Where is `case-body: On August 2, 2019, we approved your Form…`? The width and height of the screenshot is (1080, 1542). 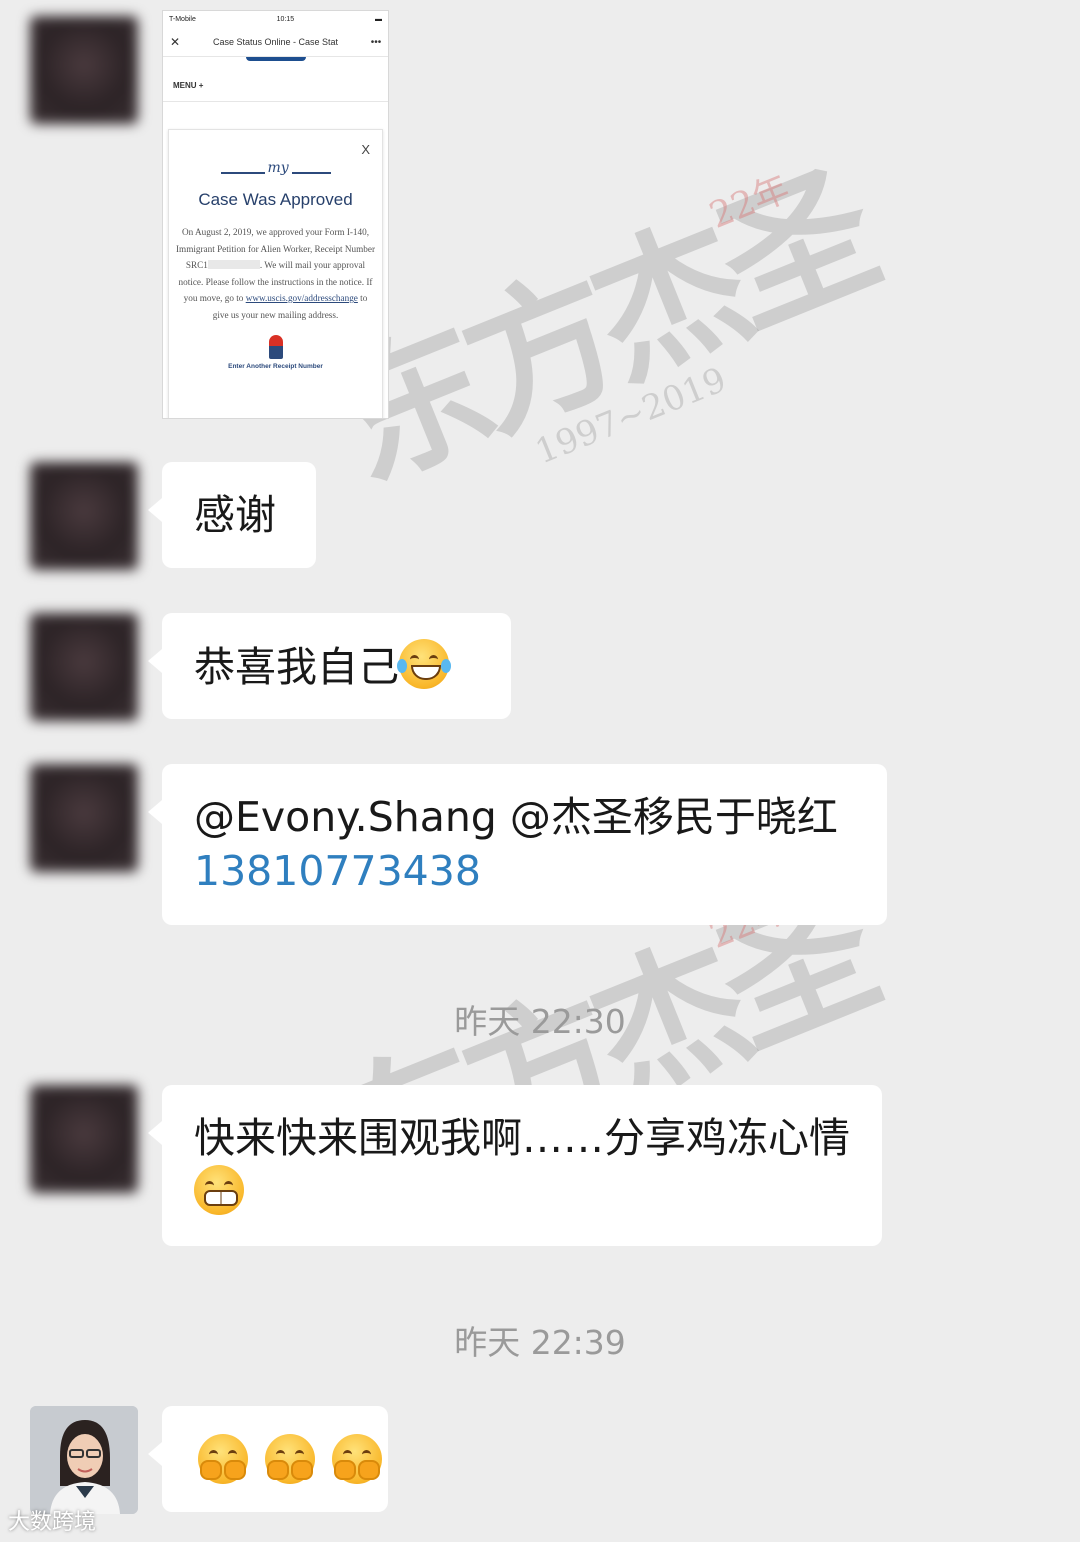
case-body: On August 2, 2019, we approved your Form… is located at coordinates (275, 273).